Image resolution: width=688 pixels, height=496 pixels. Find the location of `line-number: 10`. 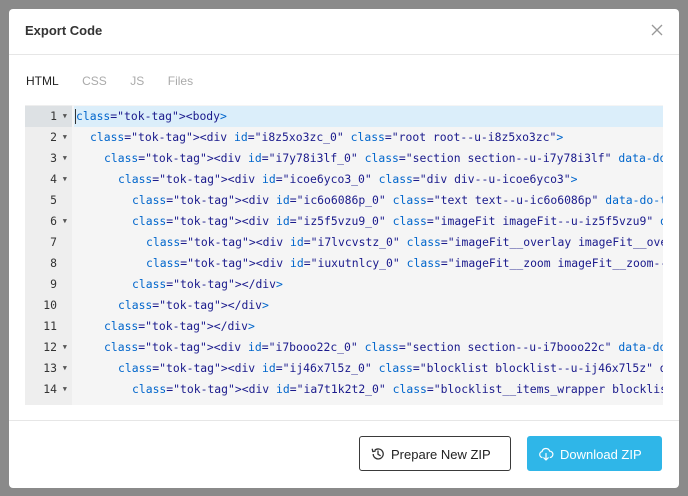

line-number: 10 is located at coordinates (50, 305).